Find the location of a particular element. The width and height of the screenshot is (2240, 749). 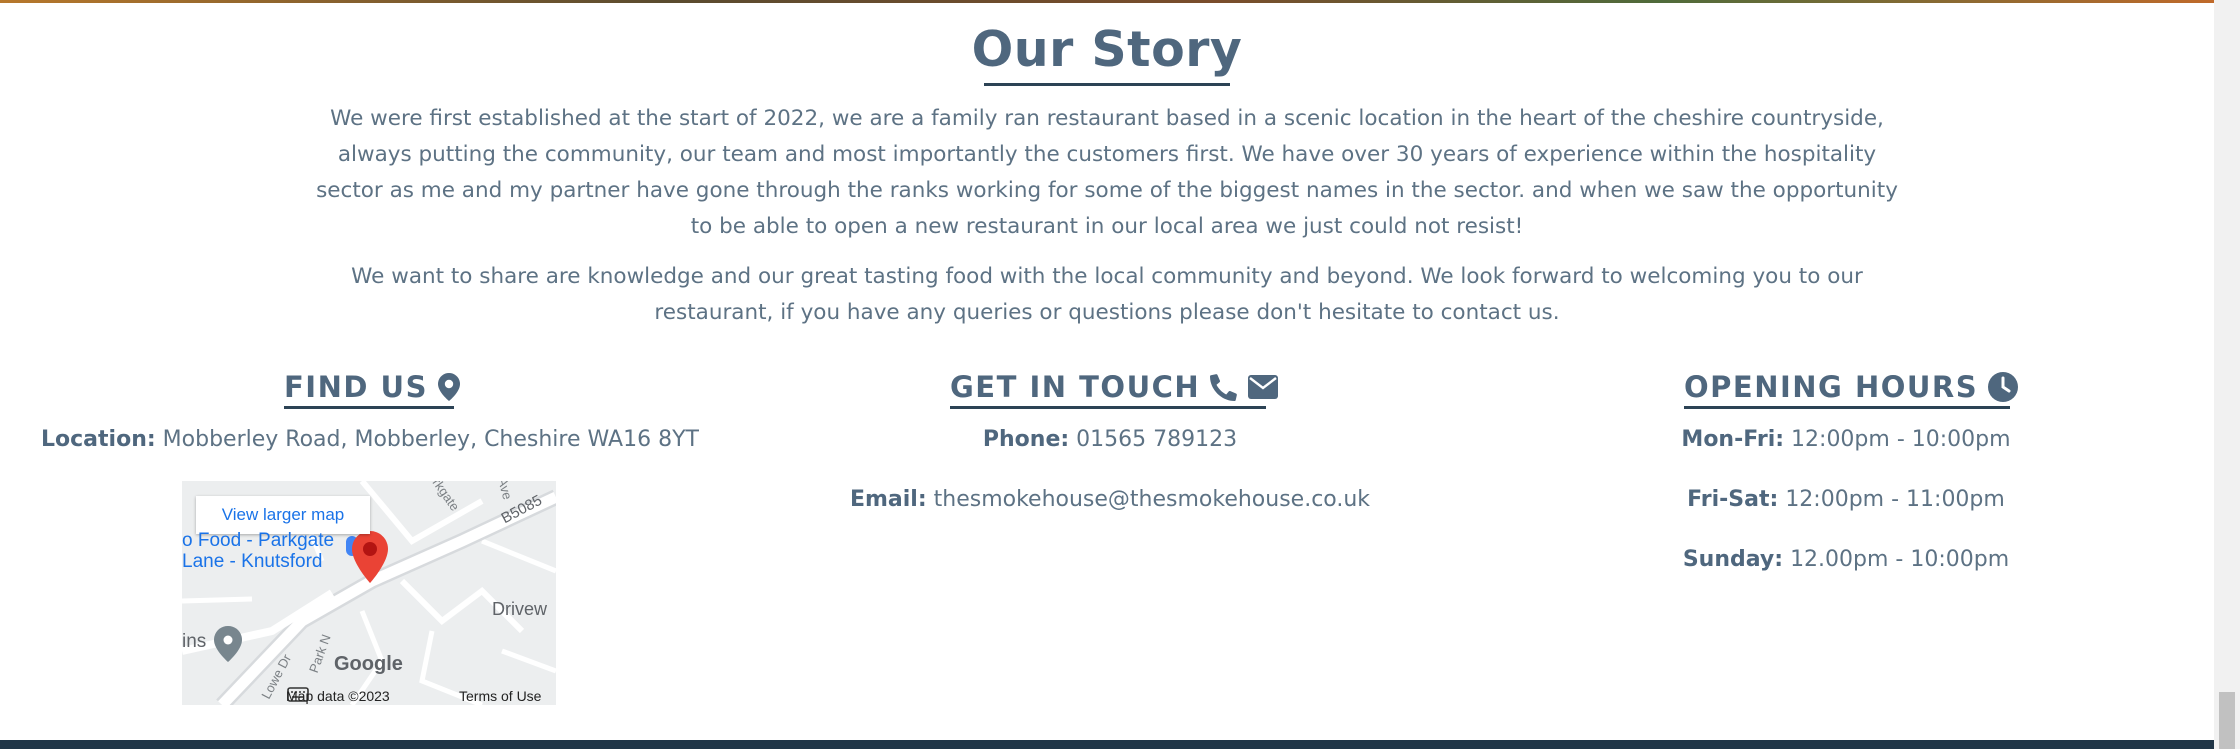

map-pin-icon is located at coordinates (448, 387).